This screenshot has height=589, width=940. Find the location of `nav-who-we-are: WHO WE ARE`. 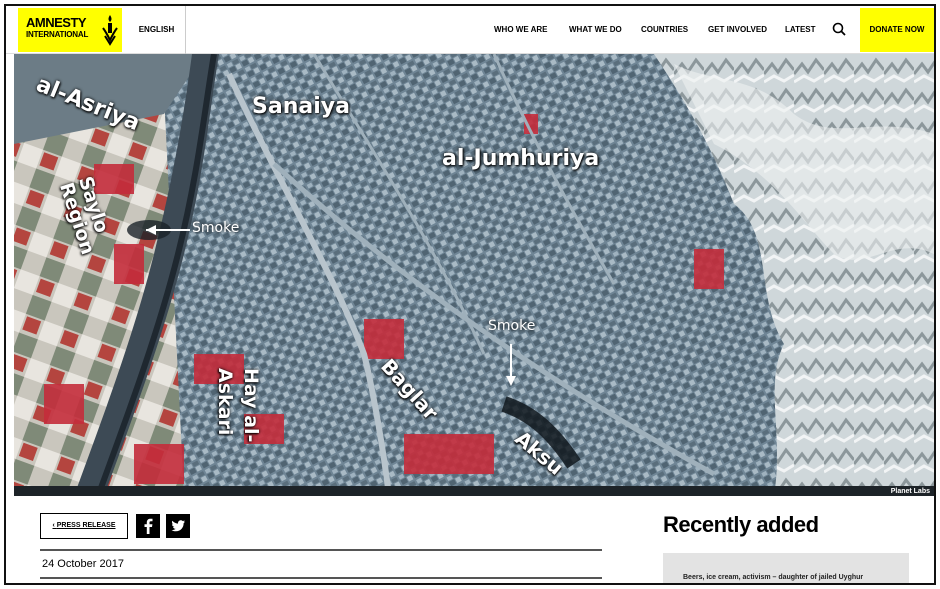

nav-who-we-are: WHO WE ARE is located at coordinates (520, 30).